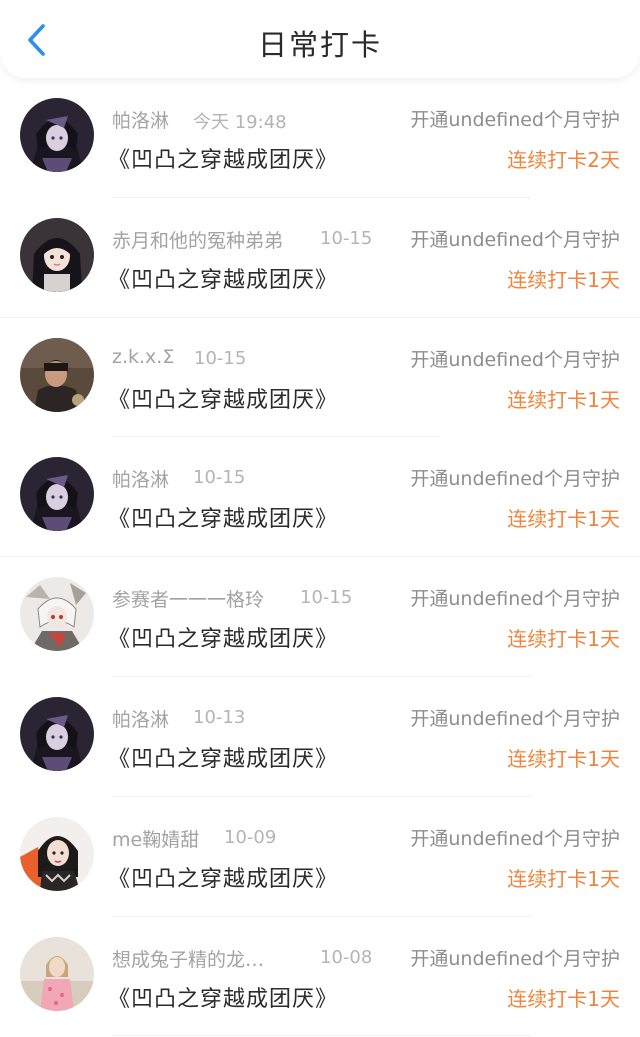 This screenshot has width=640, height=1037. Describe the element at coordinates (188, 598) in the screenshot. I see `user-name: 参赛者一一一格玲` at that location.